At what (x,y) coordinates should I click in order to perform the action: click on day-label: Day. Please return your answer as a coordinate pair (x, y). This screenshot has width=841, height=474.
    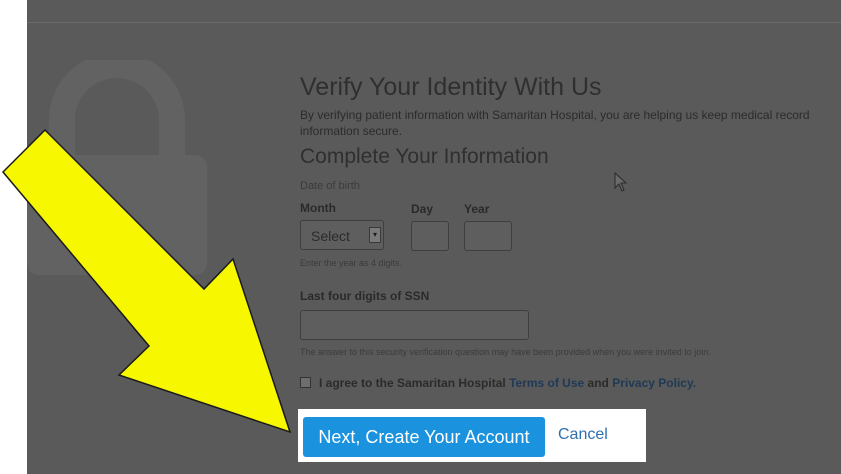
    Looking at the image, I should click on (422, 209).